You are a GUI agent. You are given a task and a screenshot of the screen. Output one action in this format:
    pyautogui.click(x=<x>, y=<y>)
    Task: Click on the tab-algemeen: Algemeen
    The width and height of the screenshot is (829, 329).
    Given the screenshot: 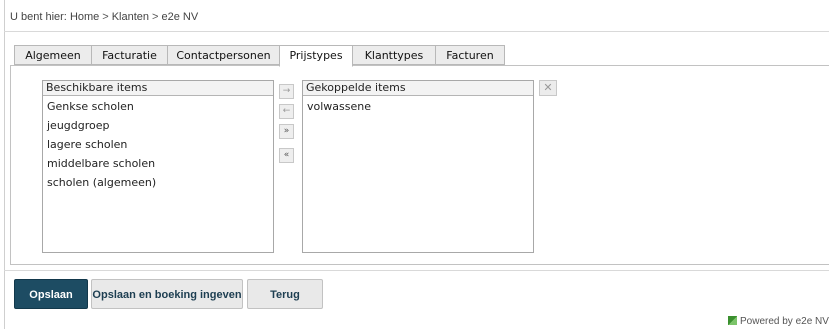 What is the action you would take?
    pyautogui.click(x=52, y=55)
    